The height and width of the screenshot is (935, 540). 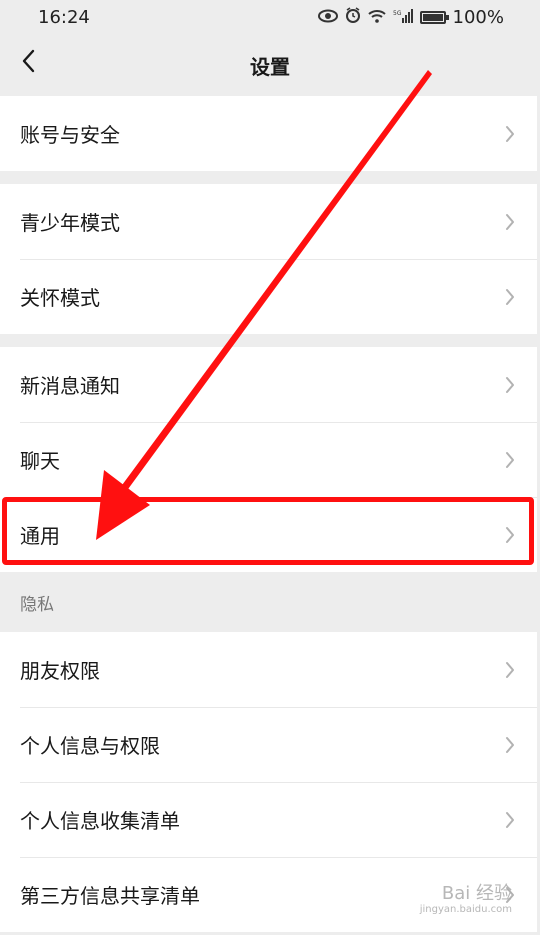 I want to click on settings-row-label: 朋友权限, so click(x=60, y=671).